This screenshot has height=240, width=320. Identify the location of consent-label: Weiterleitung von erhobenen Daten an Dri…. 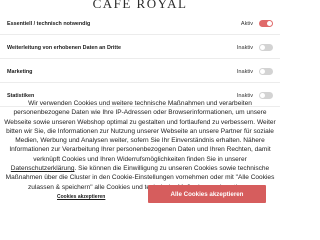
(64, 47).